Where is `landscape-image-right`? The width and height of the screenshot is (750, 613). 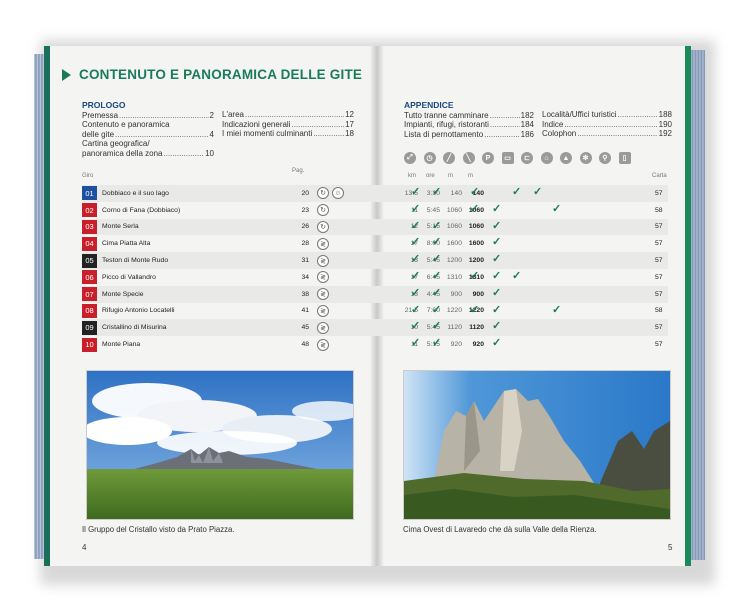
landscape-image-right is located at coordinates (537, 445).